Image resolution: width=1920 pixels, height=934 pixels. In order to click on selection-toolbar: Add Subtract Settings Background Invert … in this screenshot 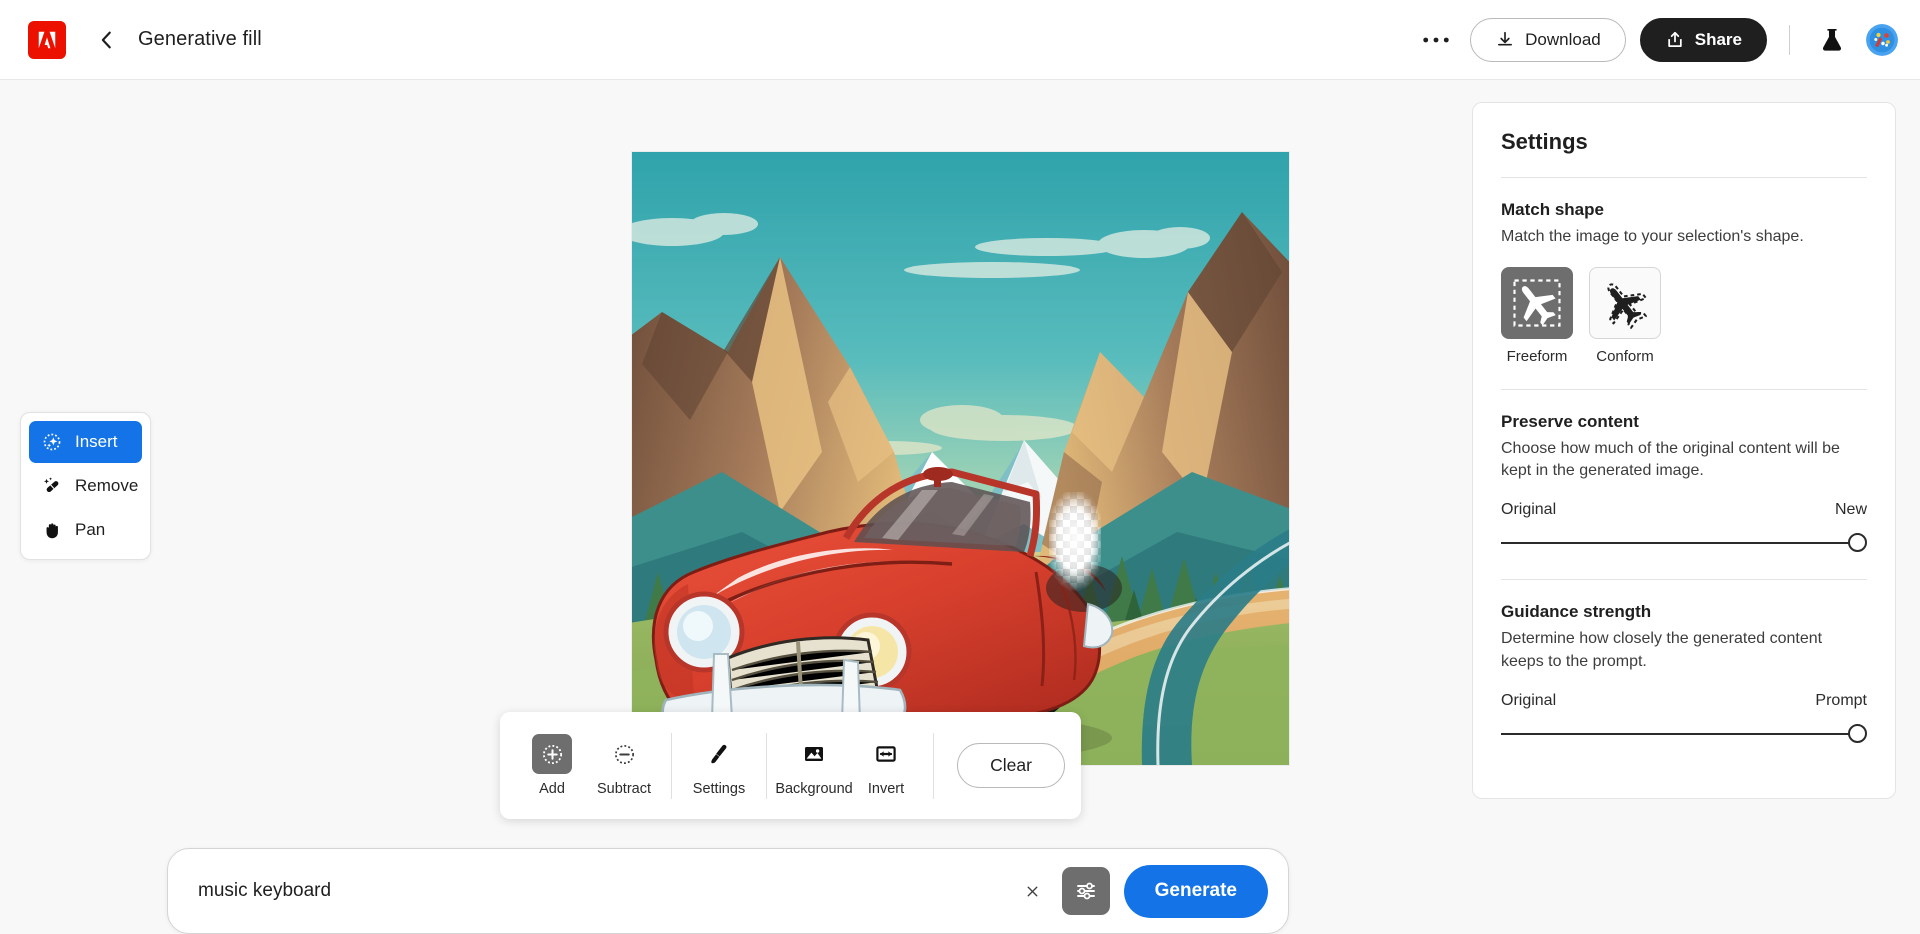, I will do `click(790, 765)`.